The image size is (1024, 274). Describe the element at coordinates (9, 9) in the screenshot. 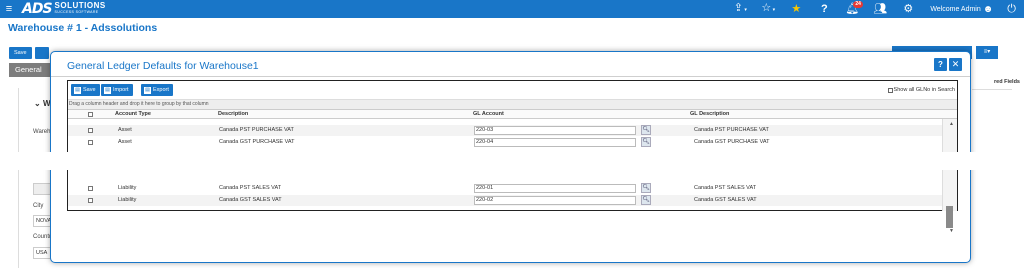

I see `hamburger-menu-icon: ≡` at that location.